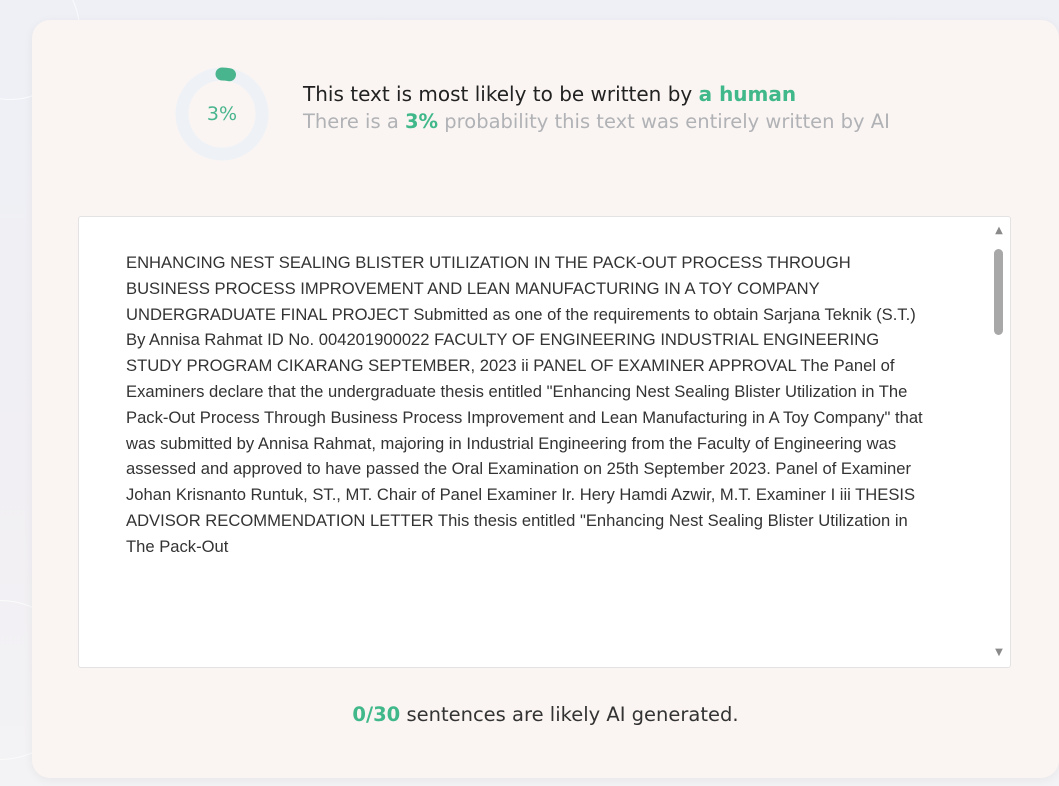 The image size is (1059, 786). I want to click on sentence-summary: 0/30 sentences are likely AI generated., so click(545, 714).